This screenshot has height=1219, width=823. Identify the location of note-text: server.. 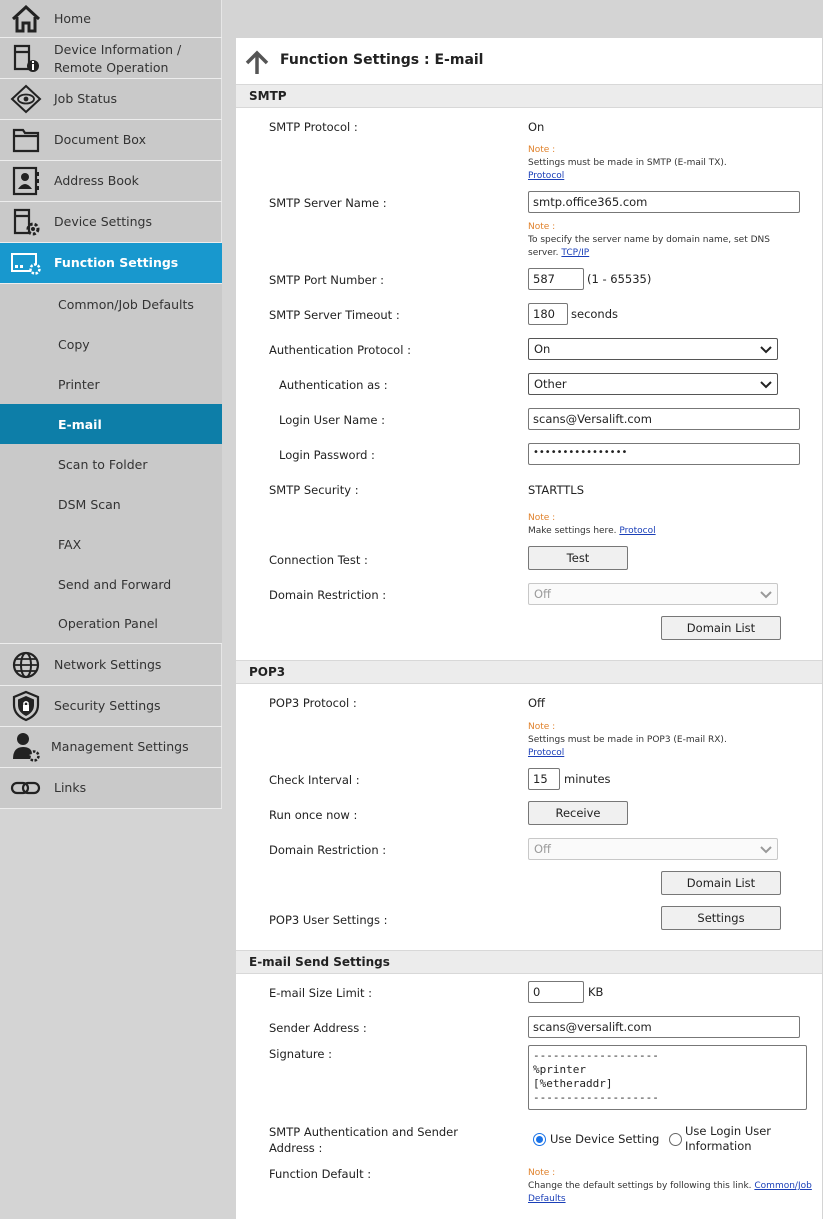
(543, 253).